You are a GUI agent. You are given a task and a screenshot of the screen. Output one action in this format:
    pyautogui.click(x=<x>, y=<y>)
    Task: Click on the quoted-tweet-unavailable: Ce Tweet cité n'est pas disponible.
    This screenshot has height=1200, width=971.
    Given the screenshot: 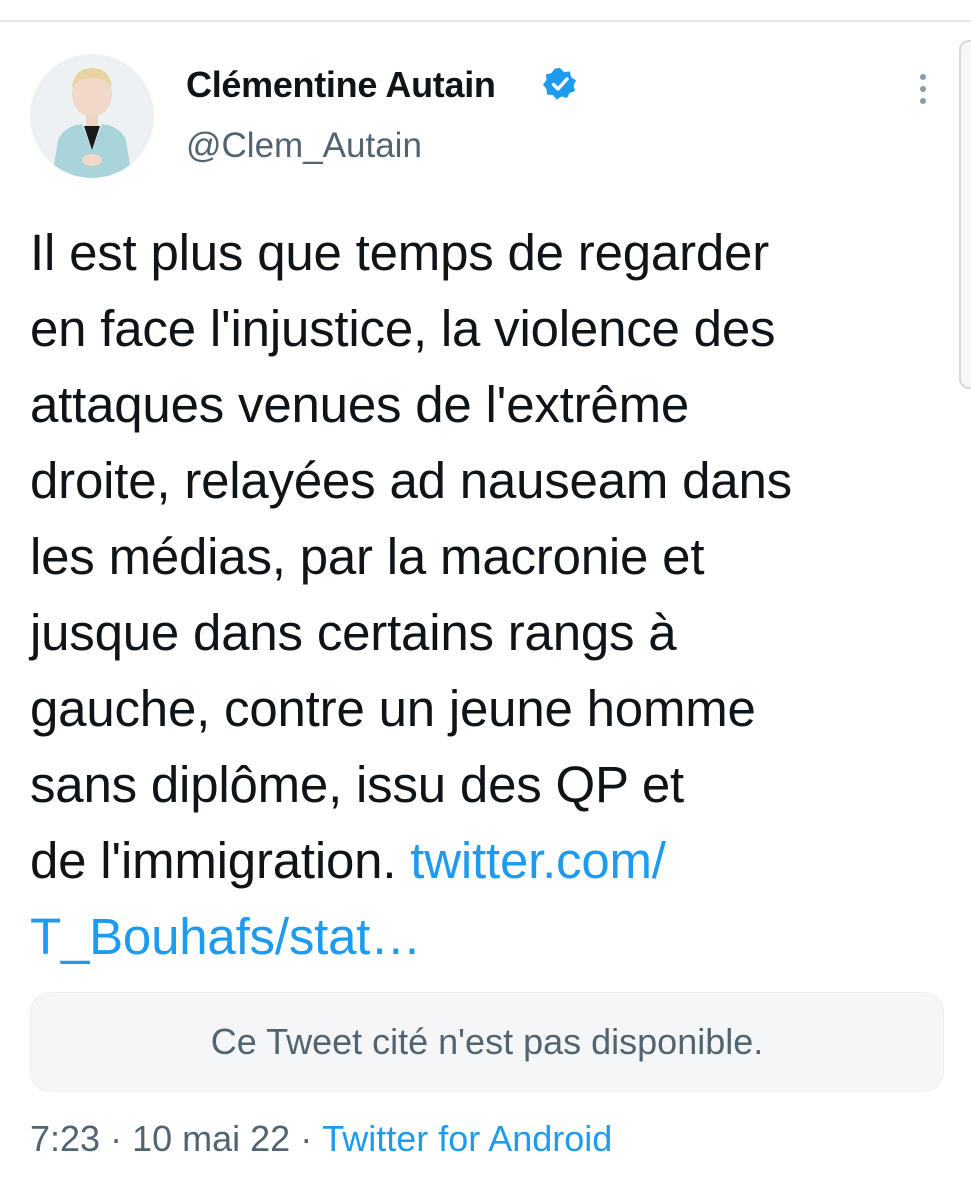 What is the action you would take?
    pyautogui.click(x=487, y=1042)
    